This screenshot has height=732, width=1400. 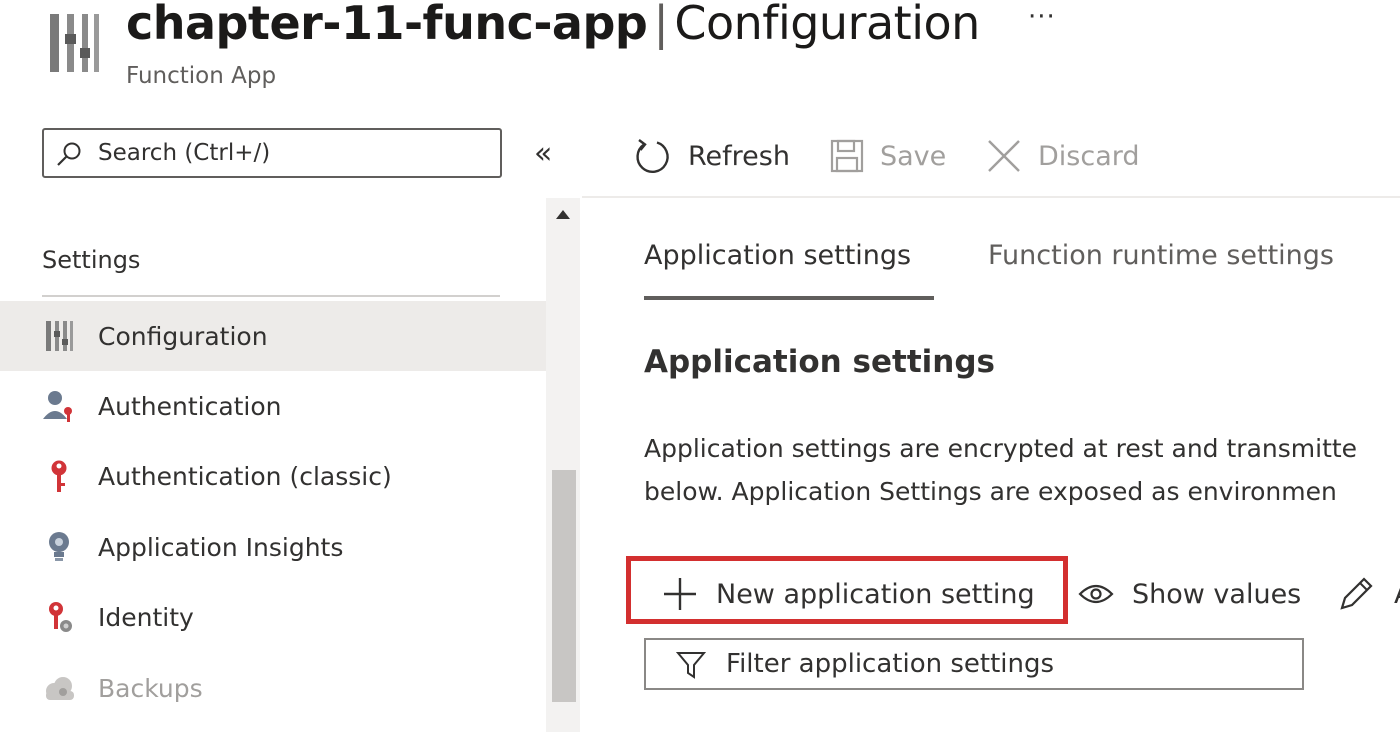 I want to click on sidebar-item-label: Backups, so click(x=150, y=688).